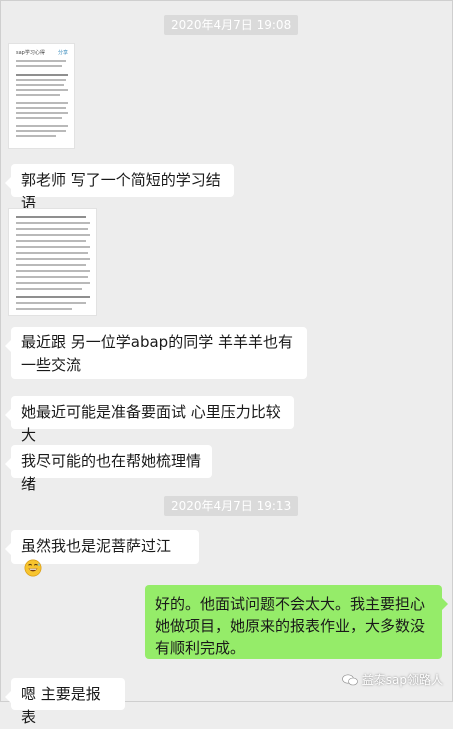 The image size is (453, 729). I want to click on watermark: 益泰sap领路人, so click(392, 679).